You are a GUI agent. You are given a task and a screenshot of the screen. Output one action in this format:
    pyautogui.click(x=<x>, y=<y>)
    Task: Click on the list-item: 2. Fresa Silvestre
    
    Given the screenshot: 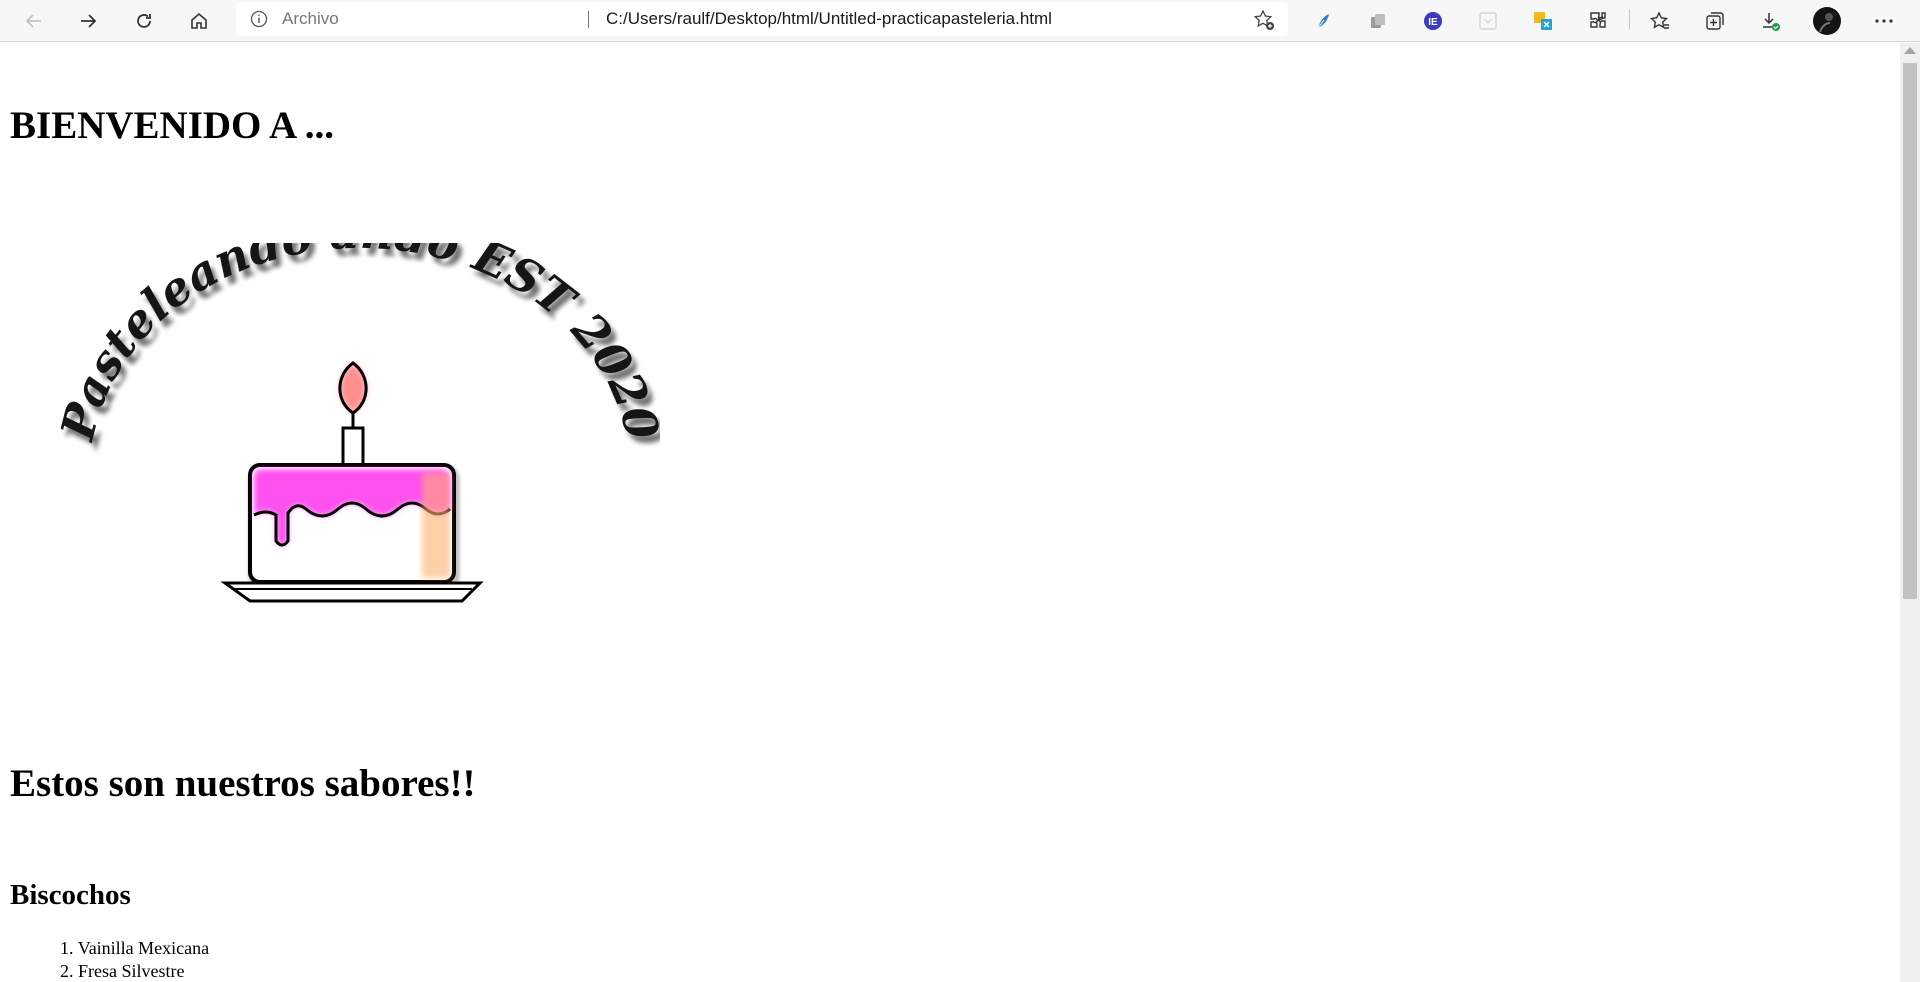 What is the action you would take?
    pyautogui.click(x=134, y=971)
    